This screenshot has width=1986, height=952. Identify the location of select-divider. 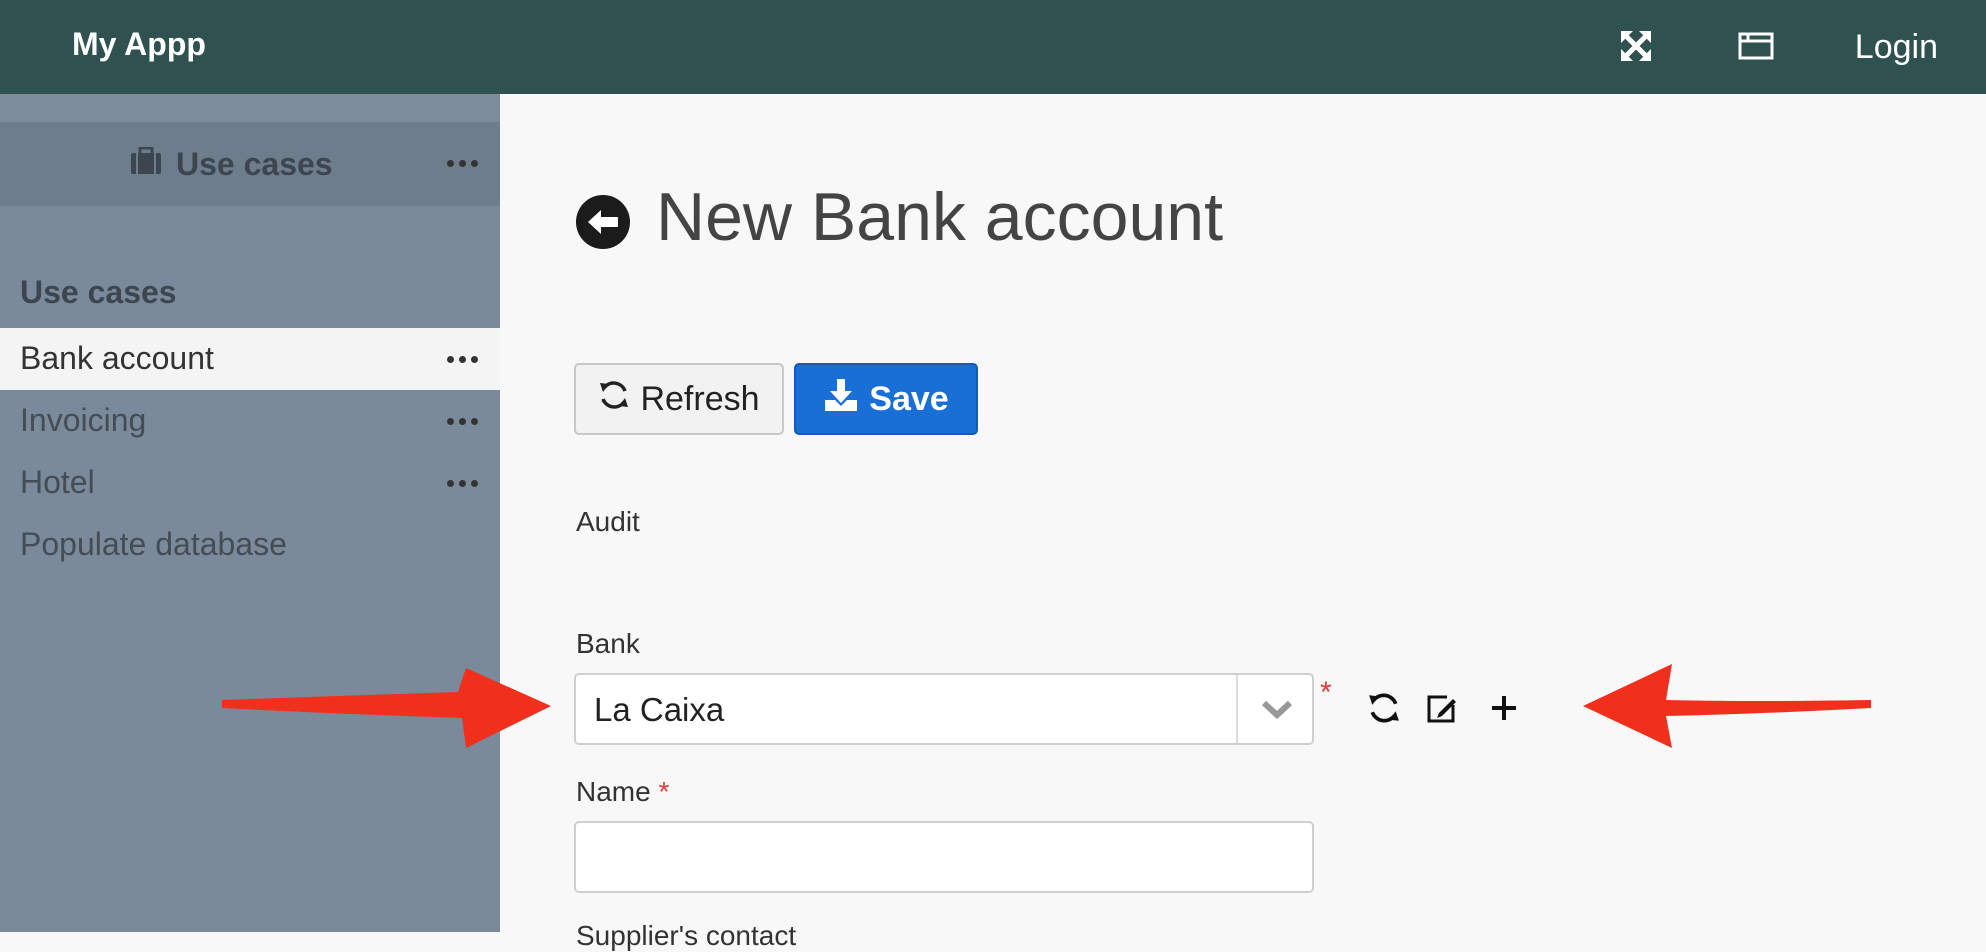
(1237, 709).